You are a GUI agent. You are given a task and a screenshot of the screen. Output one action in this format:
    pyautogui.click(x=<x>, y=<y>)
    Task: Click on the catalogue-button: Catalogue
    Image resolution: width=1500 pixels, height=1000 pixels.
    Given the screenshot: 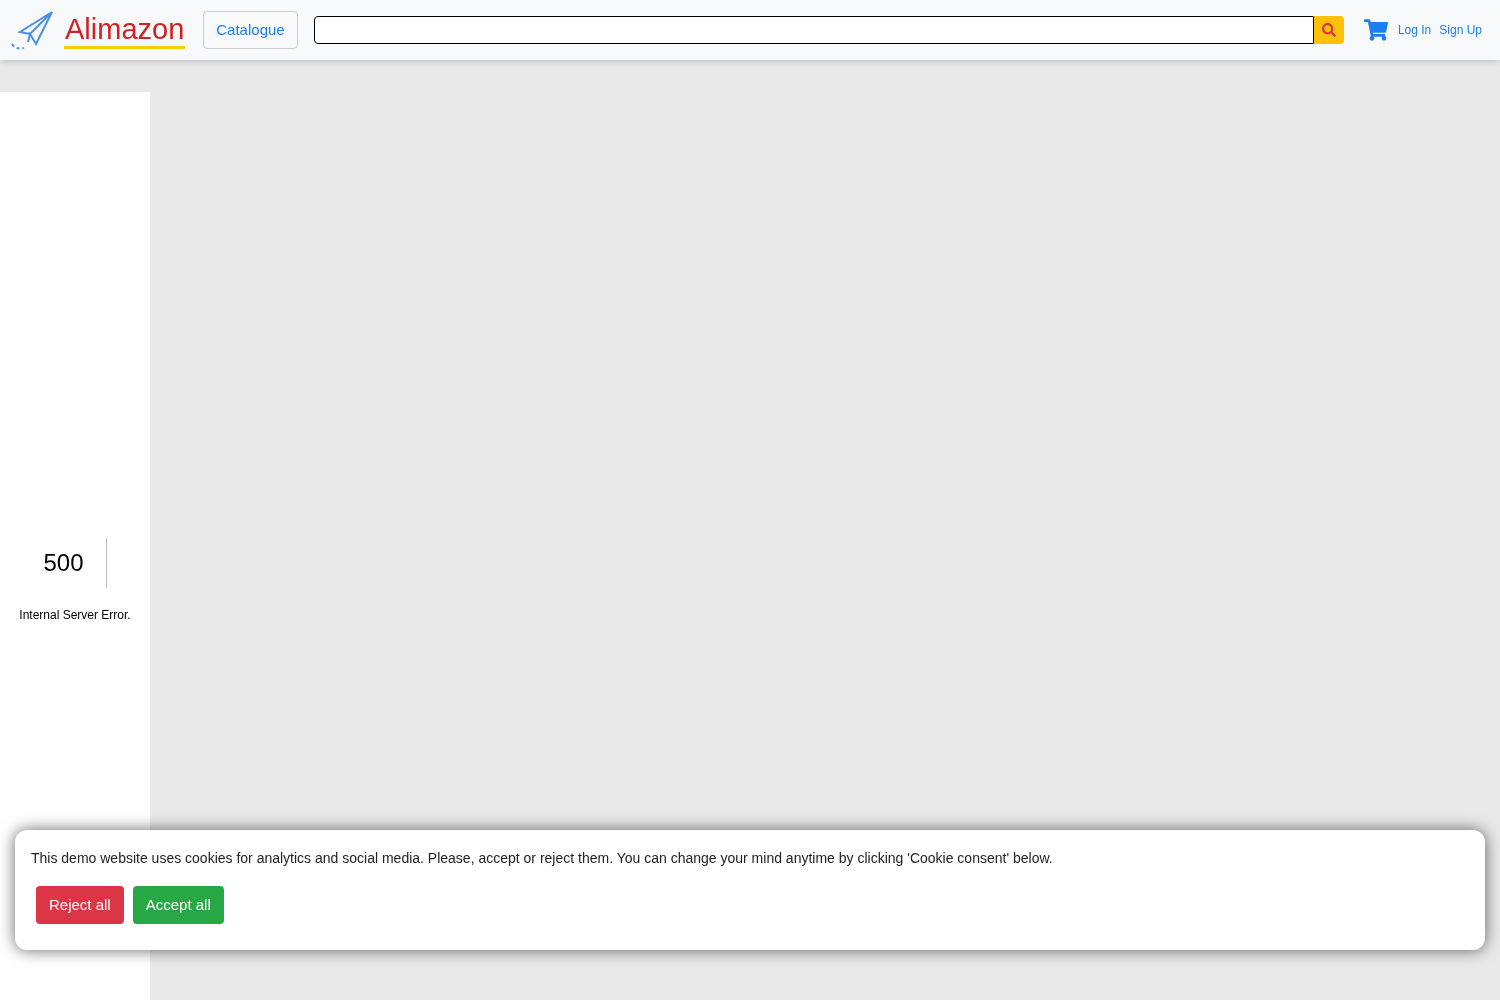 What is the action you would take?
    pyautogui.click(x=250, y=30)
    